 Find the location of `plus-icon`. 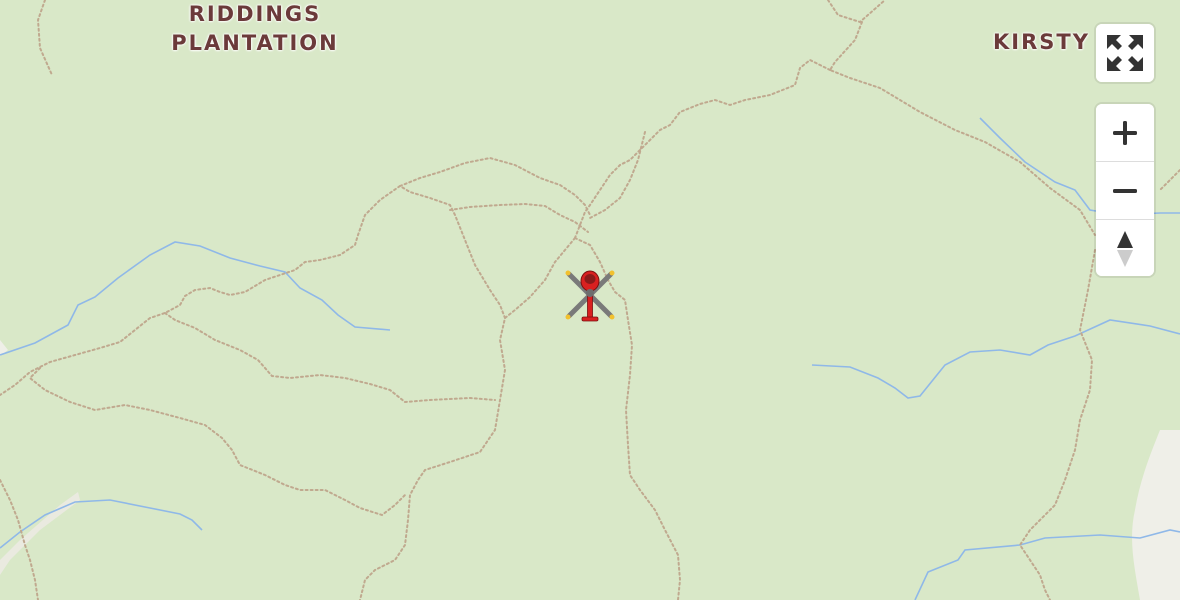

plus-icon is located at coordinates (1125, 132).